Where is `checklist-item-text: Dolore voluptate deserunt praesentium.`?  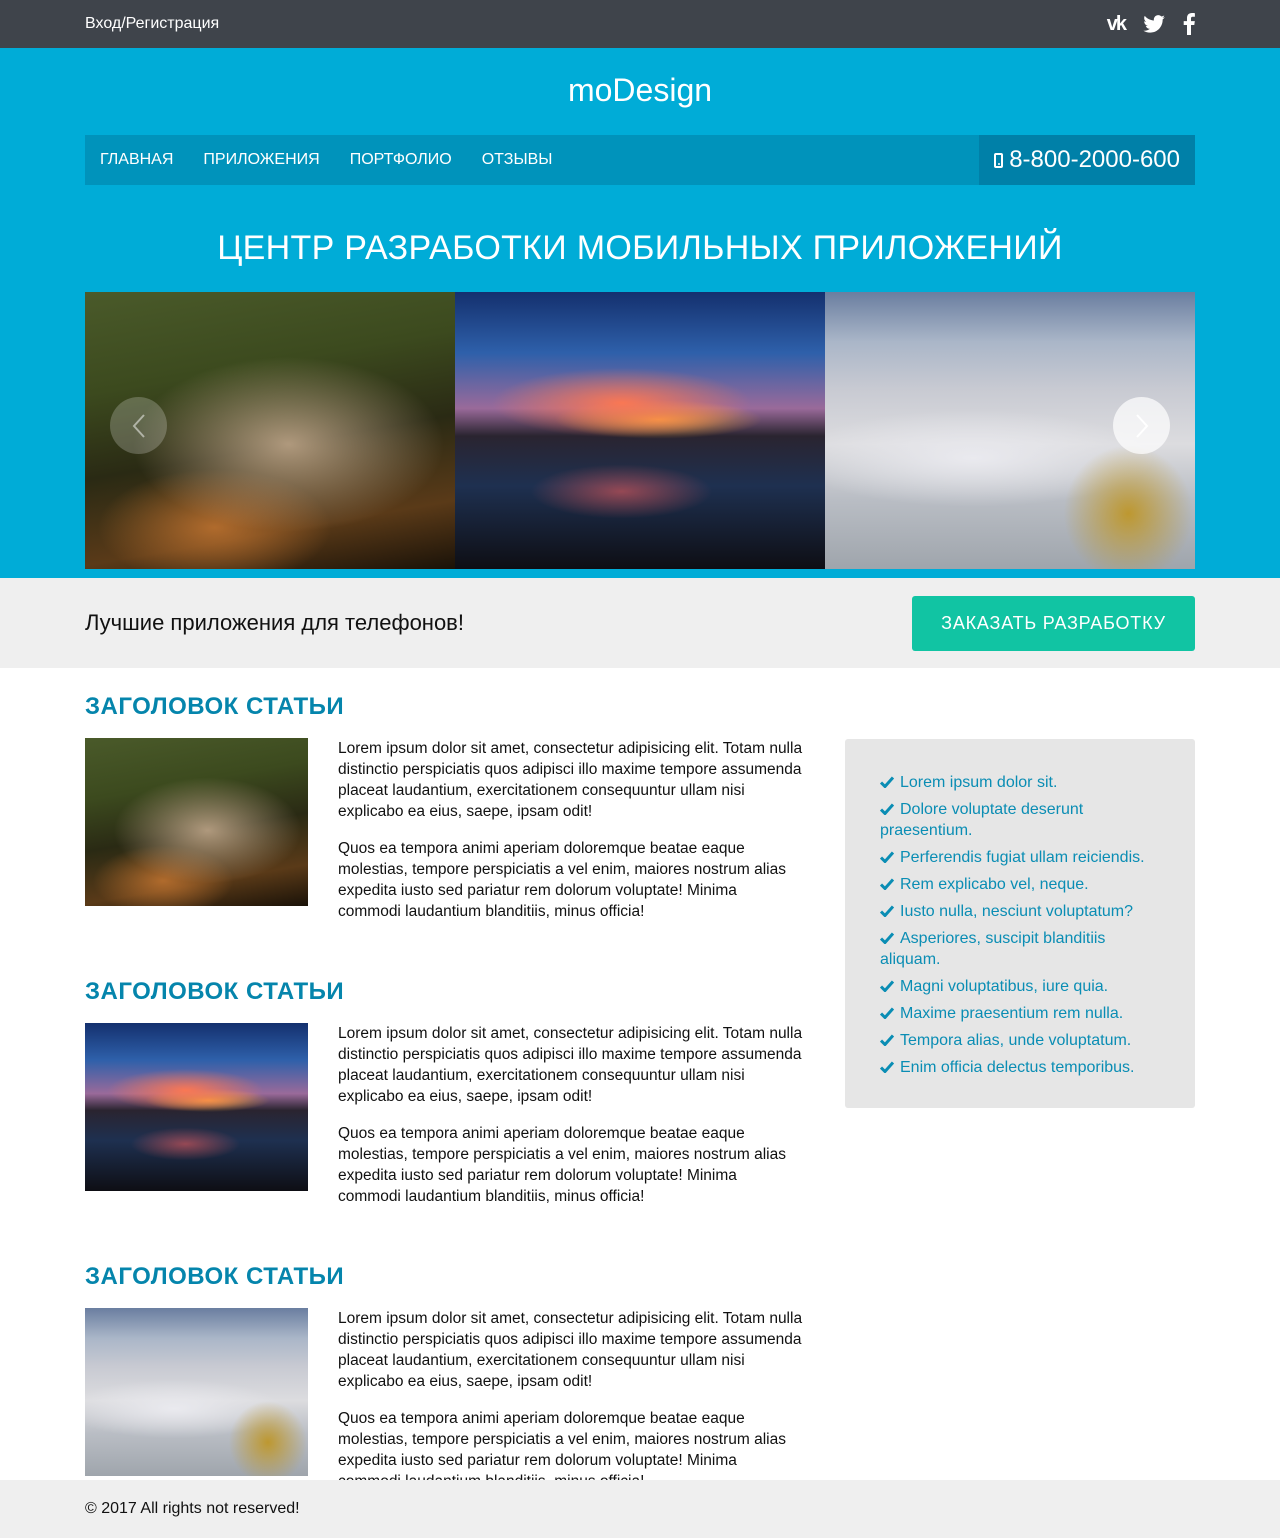
checklist-item-text: Dolore voluptate deserunt praesentium. is located at coordinates (982, 820).